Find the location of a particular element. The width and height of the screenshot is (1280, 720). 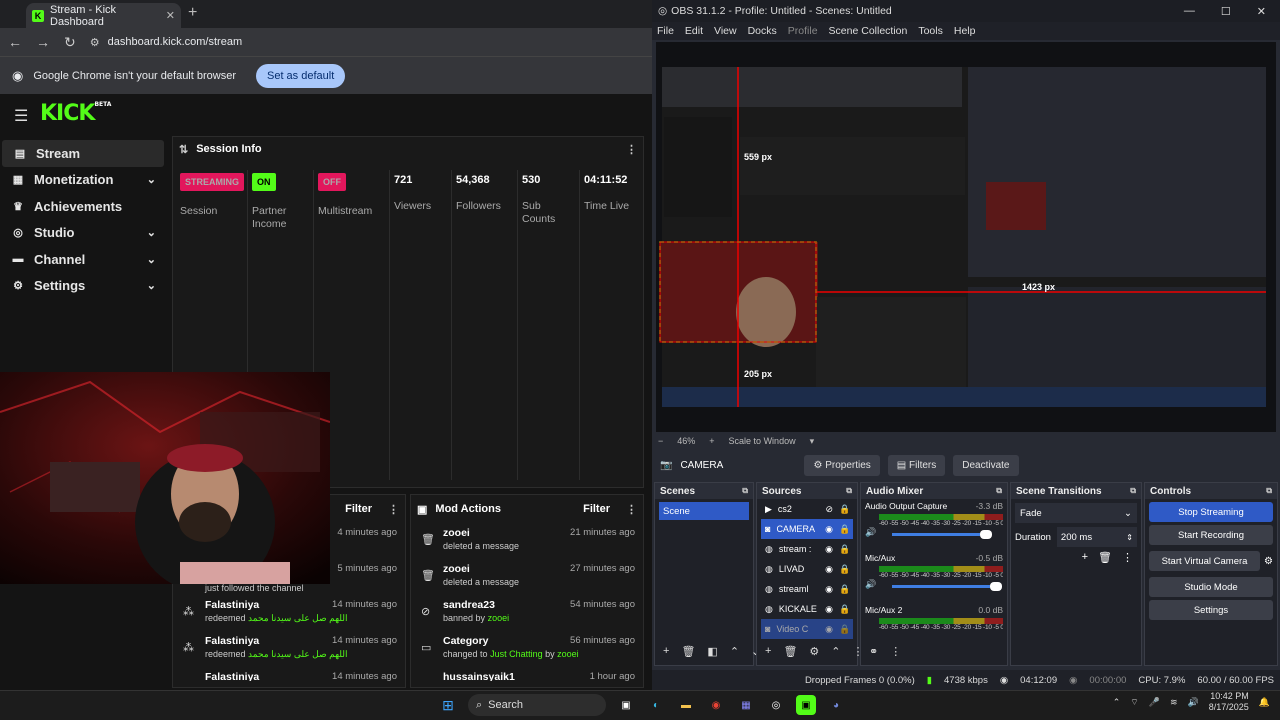

source-item: ▶ cs2 ⊘ 🔒 is located at coordinates (807, 509).